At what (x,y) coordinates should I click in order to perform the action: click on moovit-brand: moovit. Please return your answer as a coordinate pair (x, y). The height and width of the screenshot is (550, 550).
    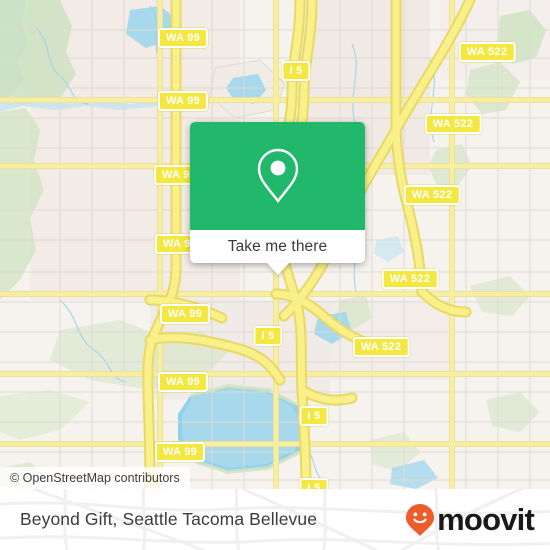
    Looking at the image, I should click on (470, 519).